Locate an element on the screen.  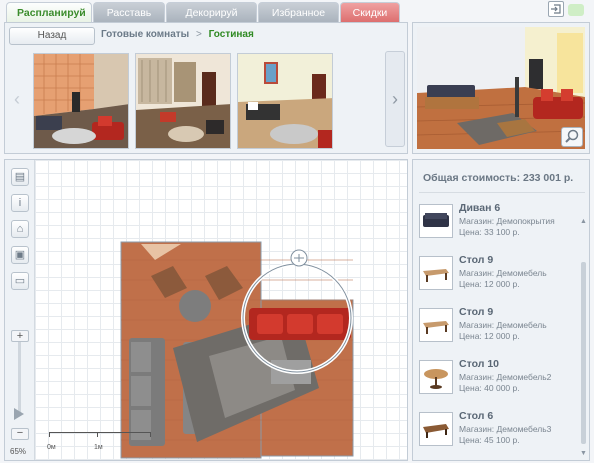
item-price: Цена: 40 000 р. is located at coordinates (489, 388).